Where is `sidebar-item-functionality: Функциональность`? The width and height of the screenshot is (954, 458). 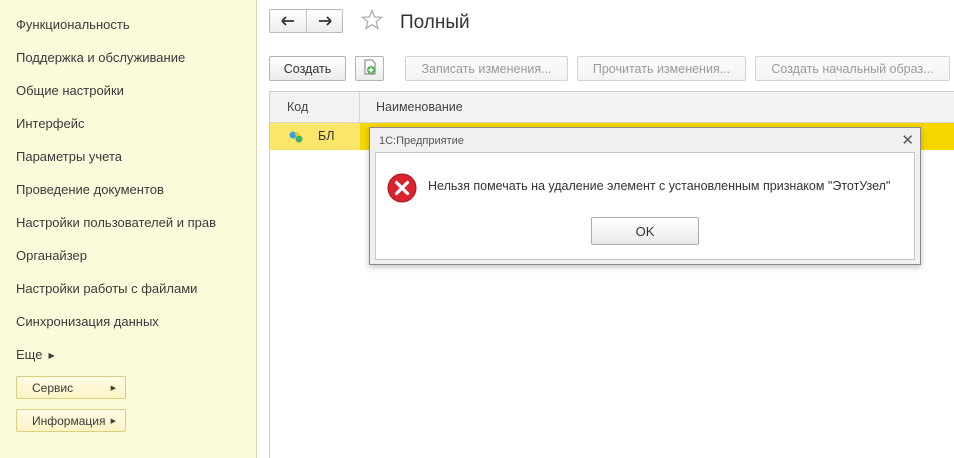
sidebar-item-functionality: Функциональность is located at coordinates (73, 24).